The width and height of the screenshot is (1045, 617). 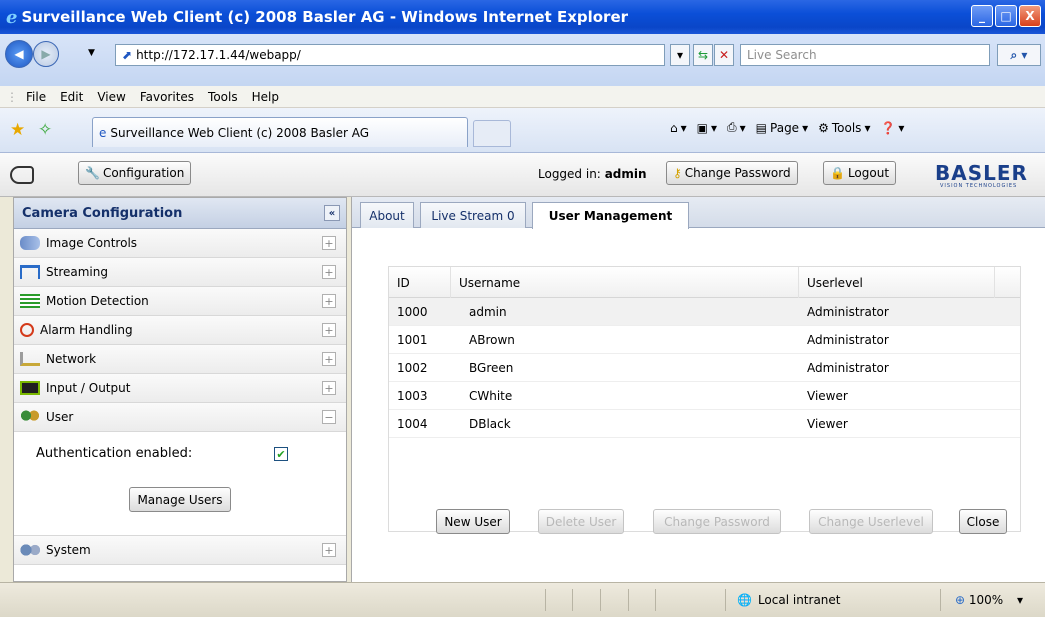 What do you see at coordinates (180, 359) in the screenshot?
I see `sidebar-item-network: Network +` at bounding box center [180, 359].